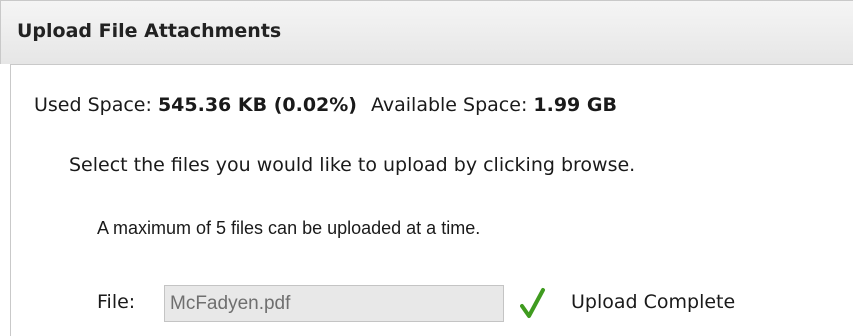  I want to click on dialog-title: Upload File Attachments, so click(149, 31).